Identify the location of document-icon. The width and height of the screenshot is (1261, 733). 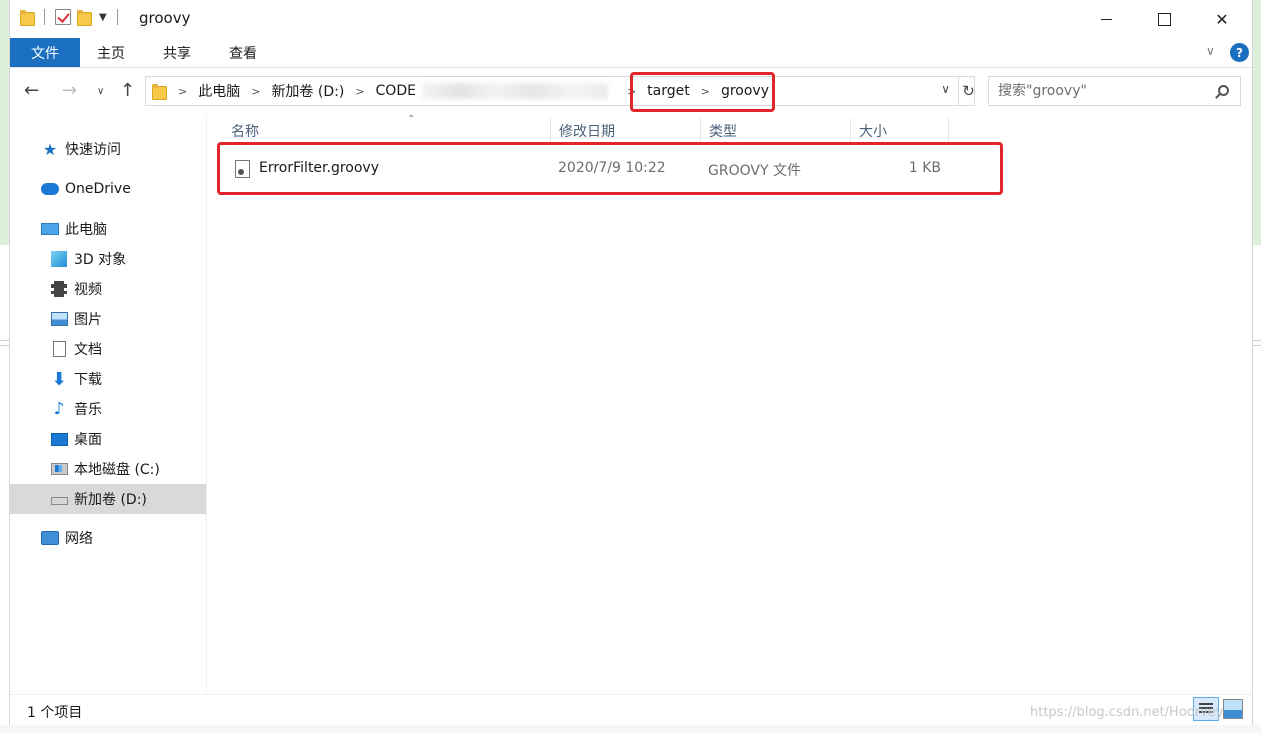
(59, 349).